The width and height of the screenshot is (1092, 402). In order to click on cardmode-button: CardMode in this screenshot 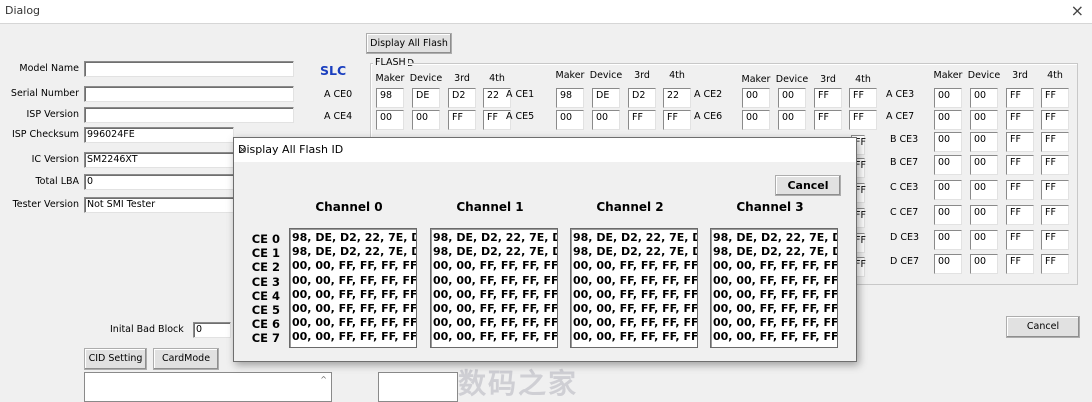, I will do `click(186, 359)`.